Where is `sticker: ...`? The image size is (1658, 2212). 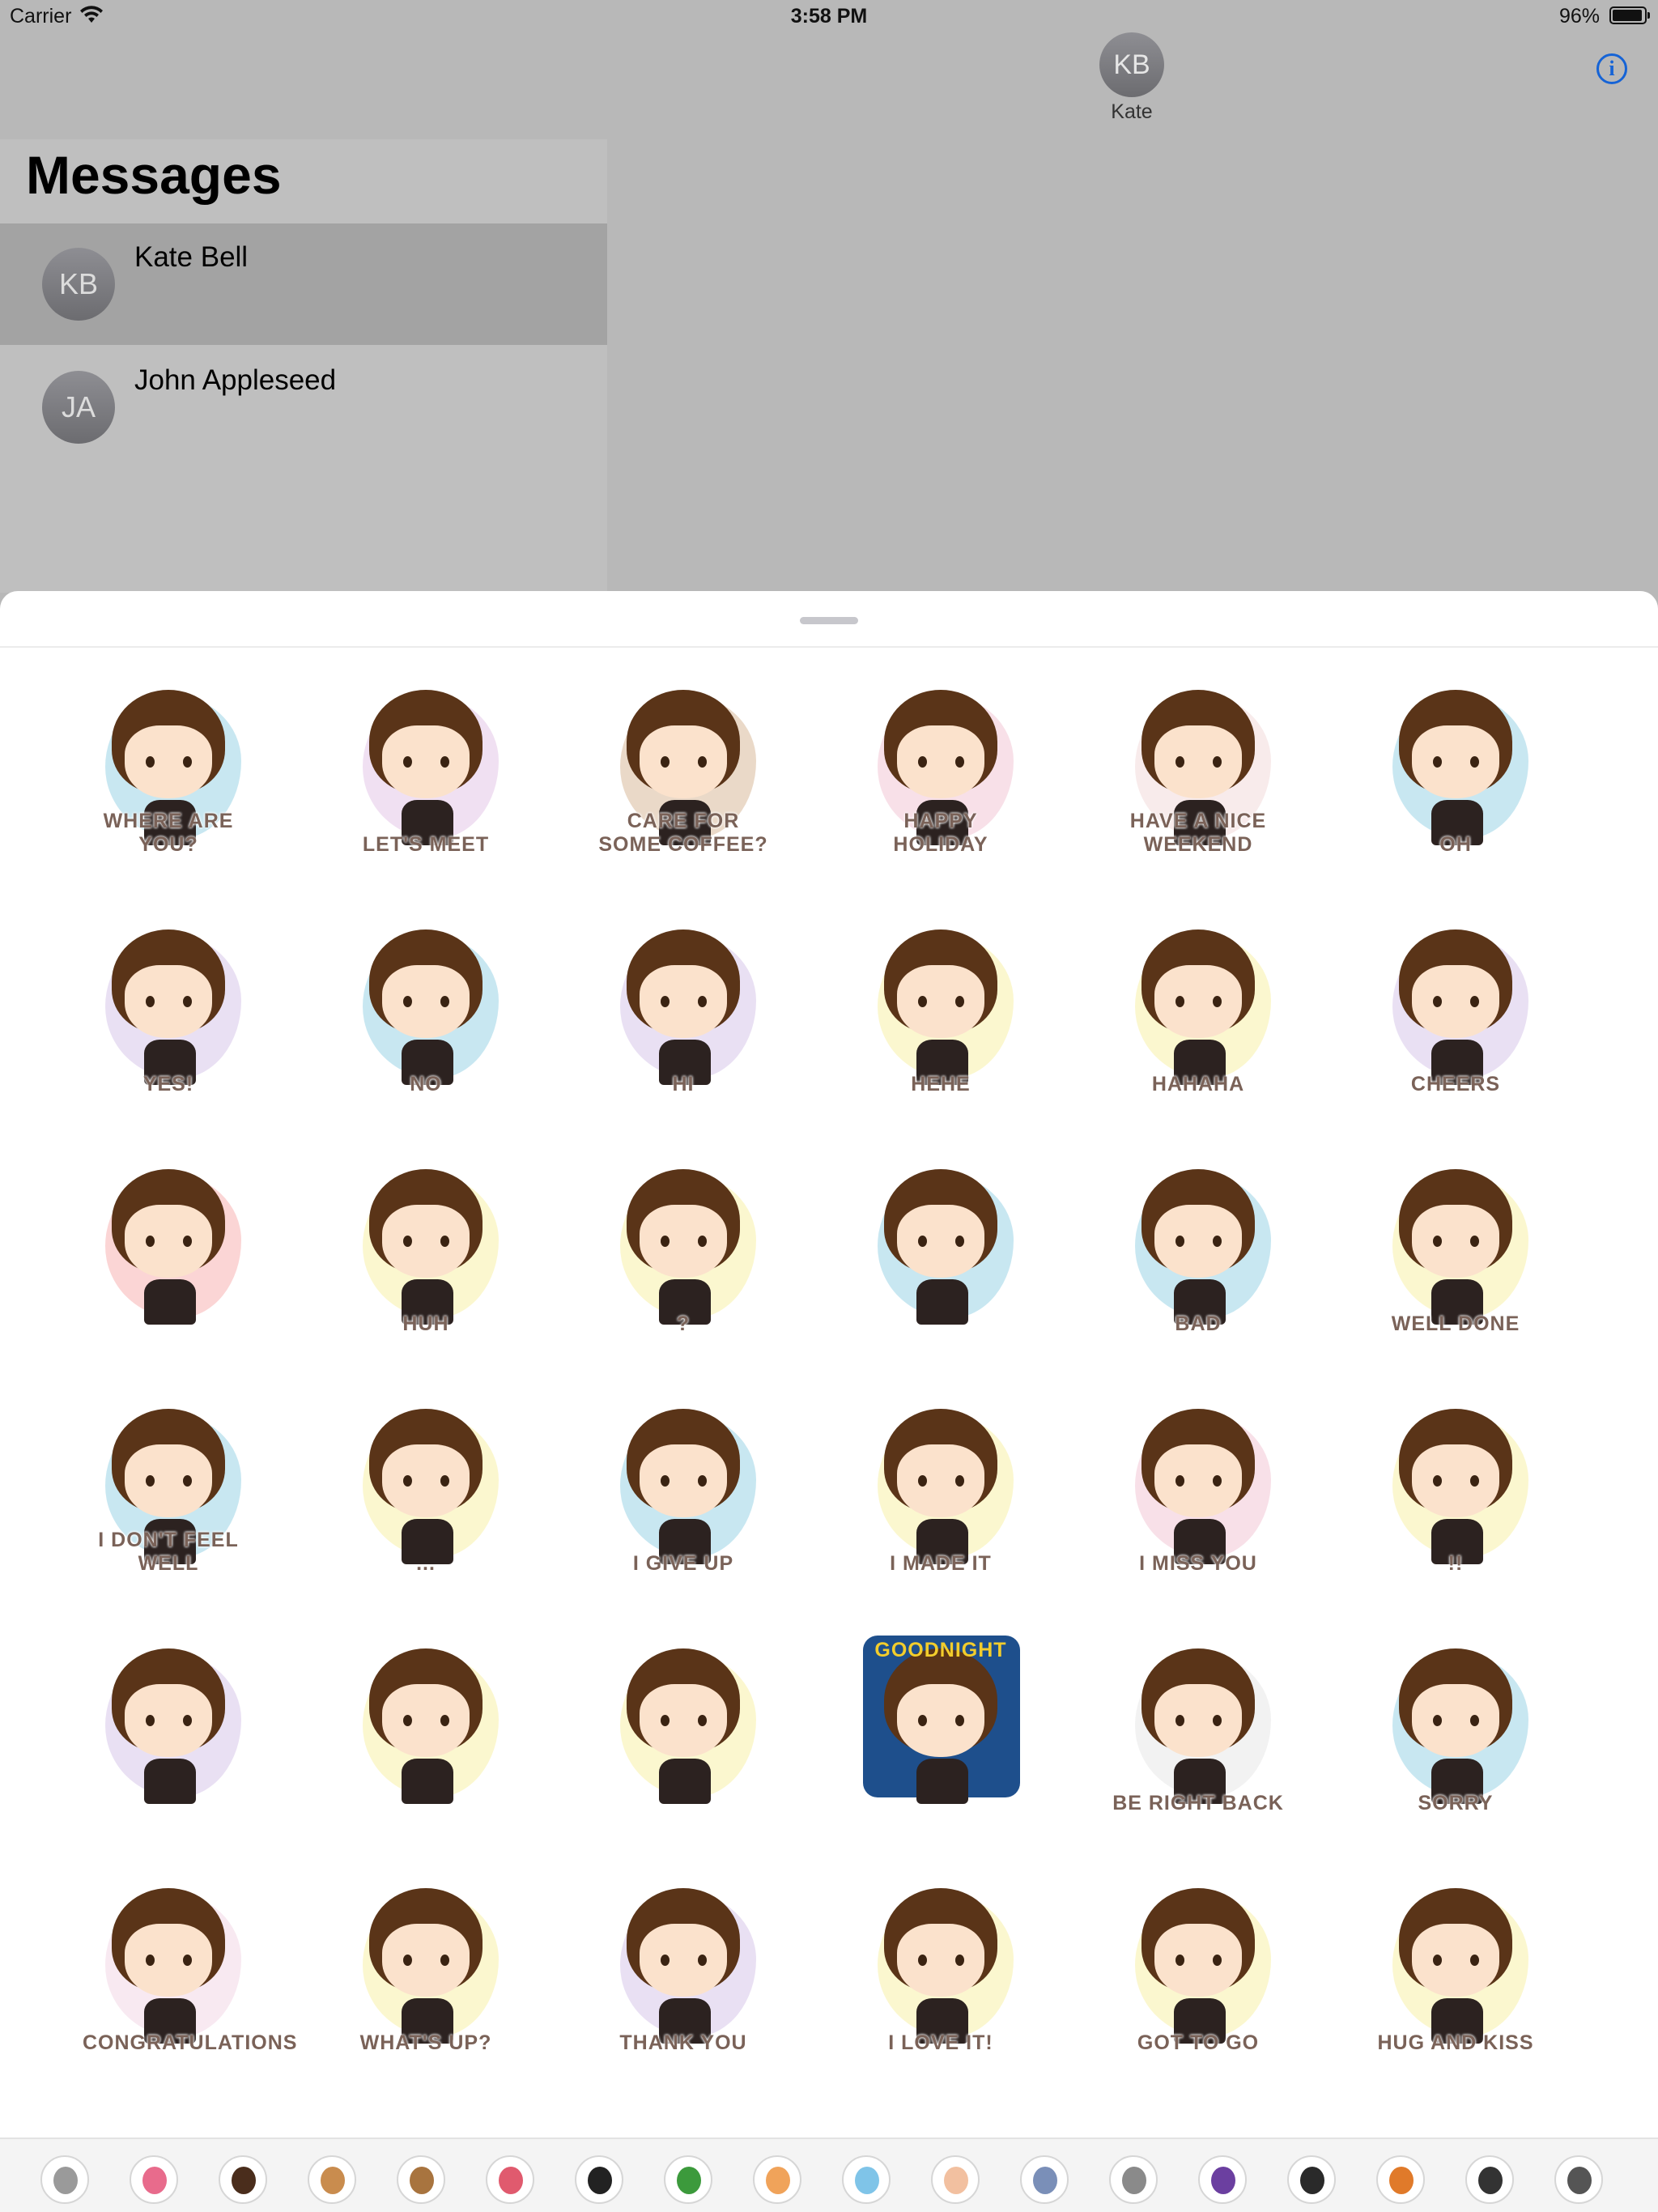
sticker: ... is located at coordinates (426, 1485).